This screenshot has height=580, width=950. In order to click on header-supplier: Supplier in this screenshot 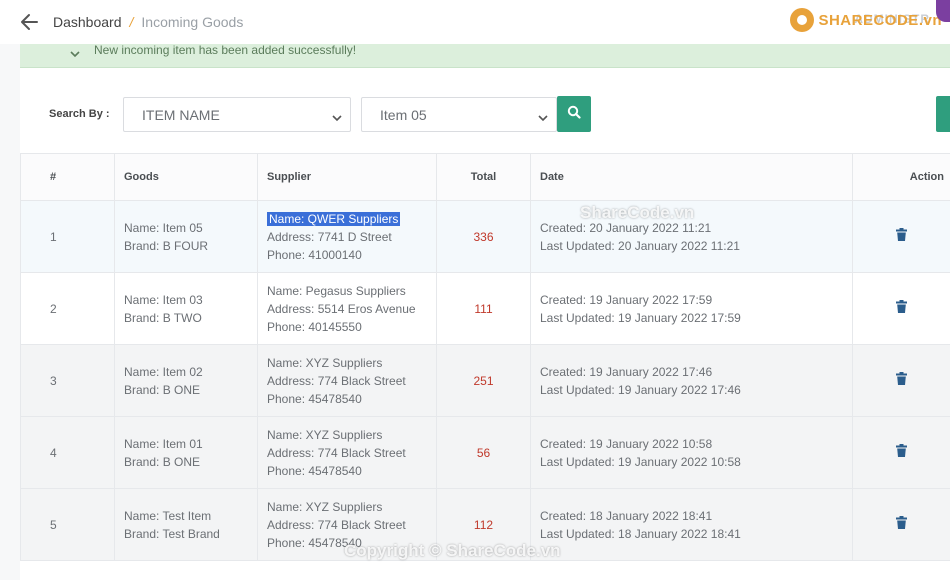, I will do `click(347, 177)`.